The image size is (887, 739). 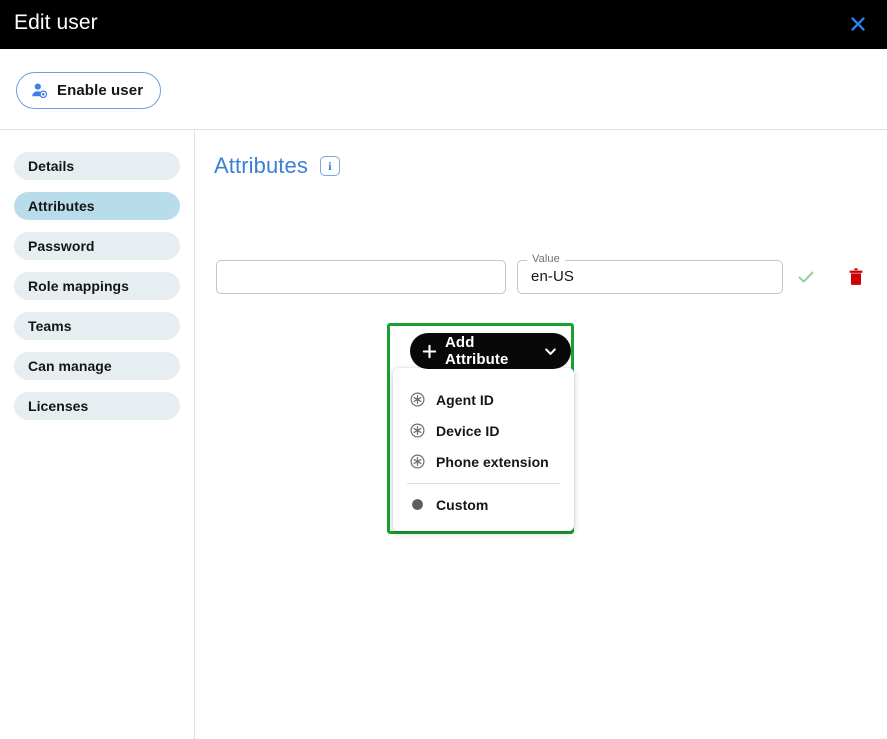 I want to click on menu-item-label: Custom, so click(x=462, y=504).